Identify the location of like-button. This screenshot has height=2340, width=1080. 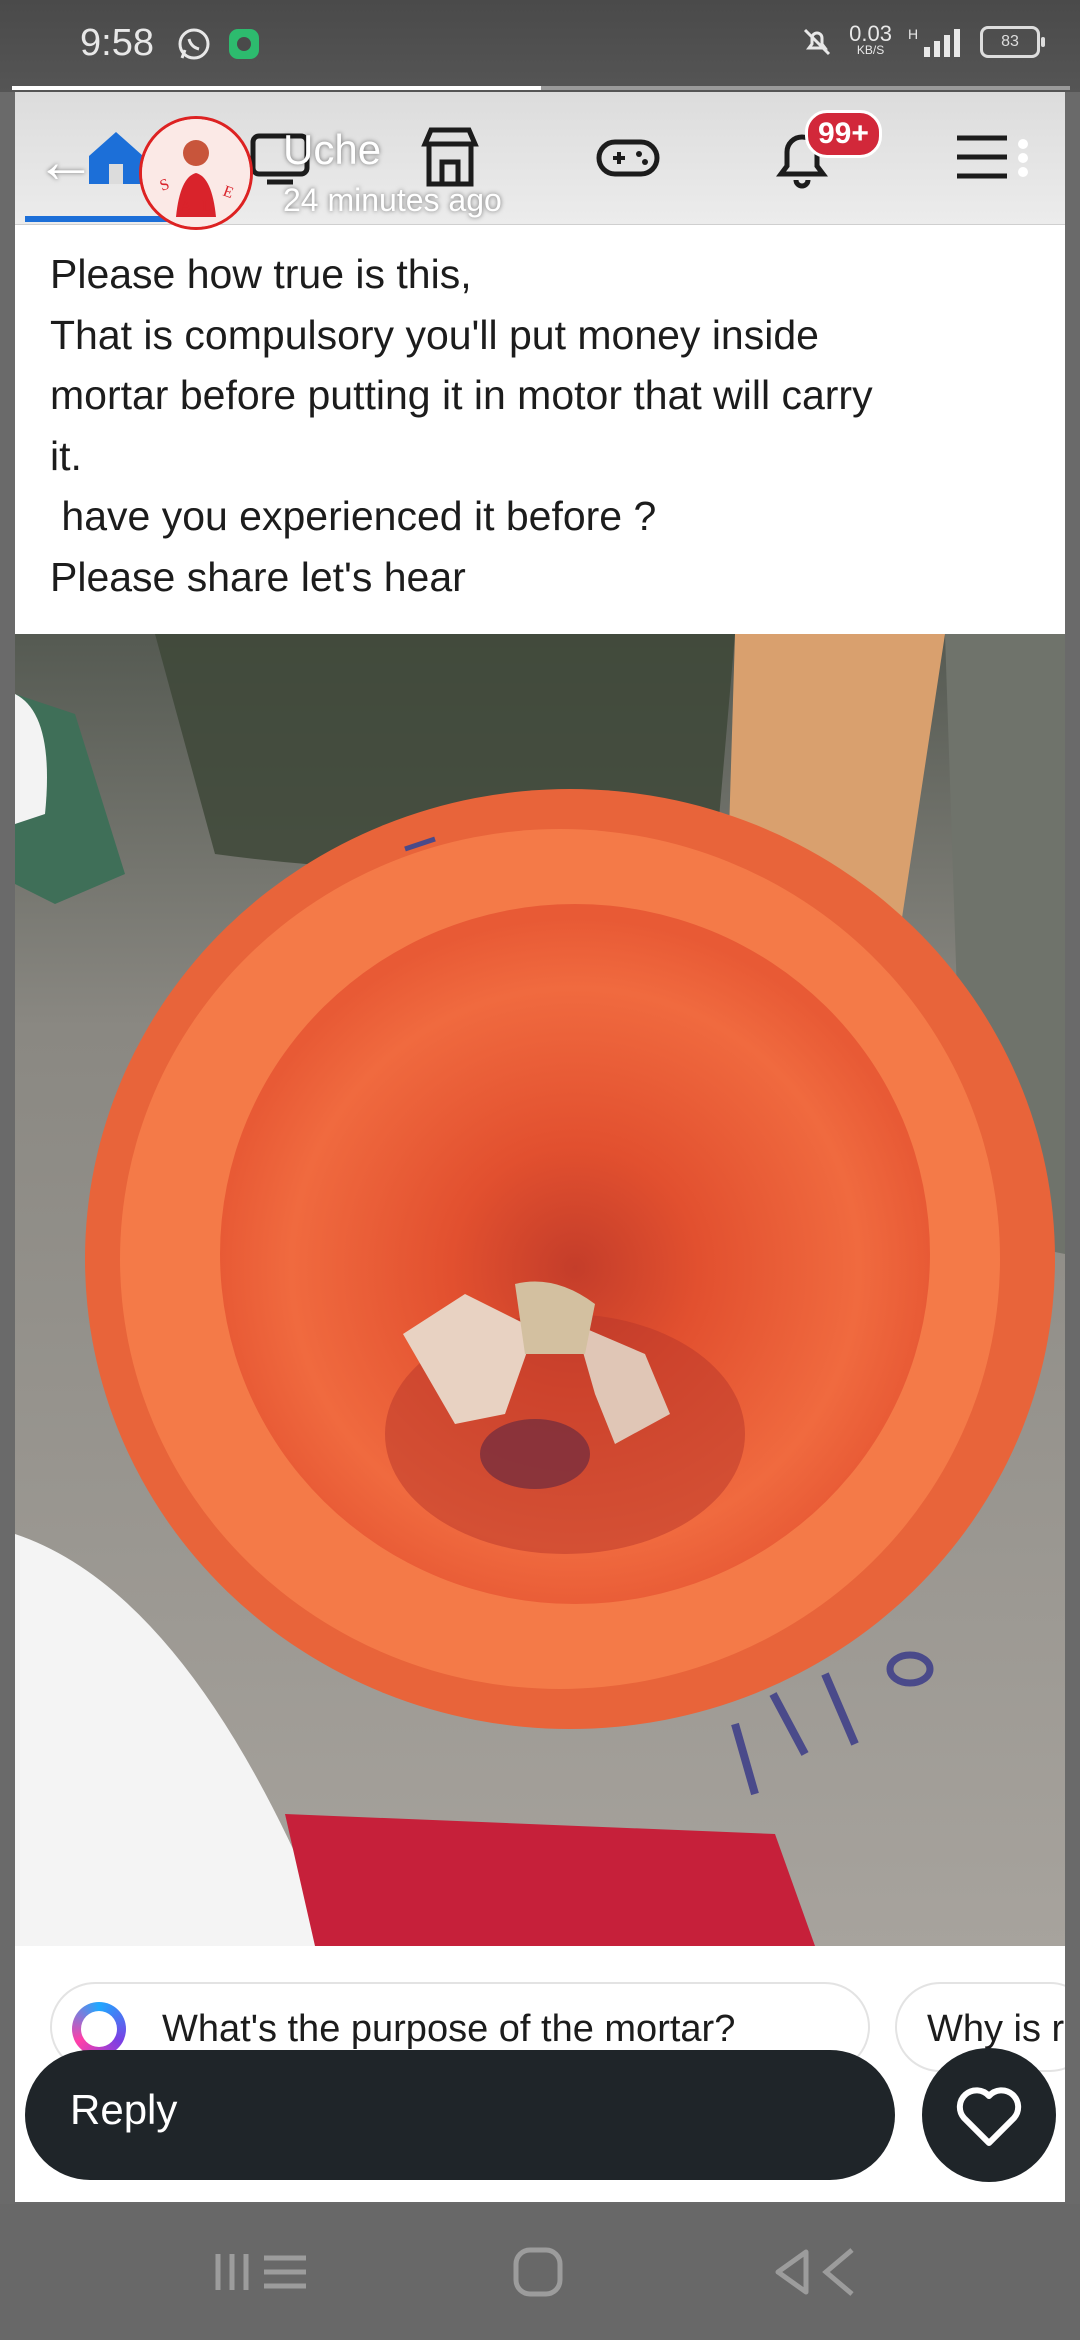
(989, 2115).